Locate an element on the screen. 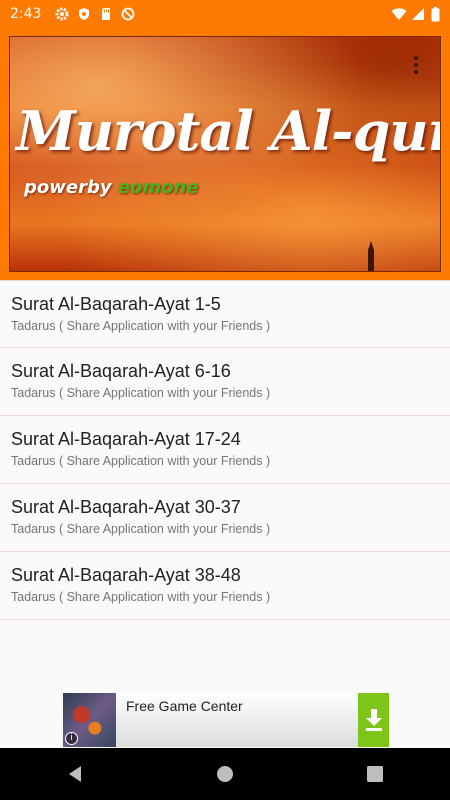  list-item-title: Surat Al-Baqarah-Ayat 6-16 is located at coordinates (121, 371).